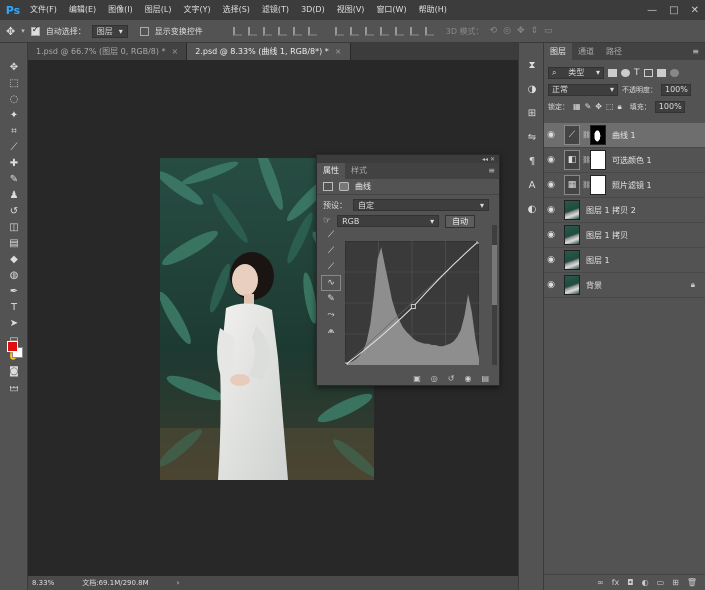 The height and width of the screenshot is (590, 705). What do you see at coordinates (351, 10) in the screenshot?
I see `menu-view: 视图(V)` at bounding box center [351, 10].